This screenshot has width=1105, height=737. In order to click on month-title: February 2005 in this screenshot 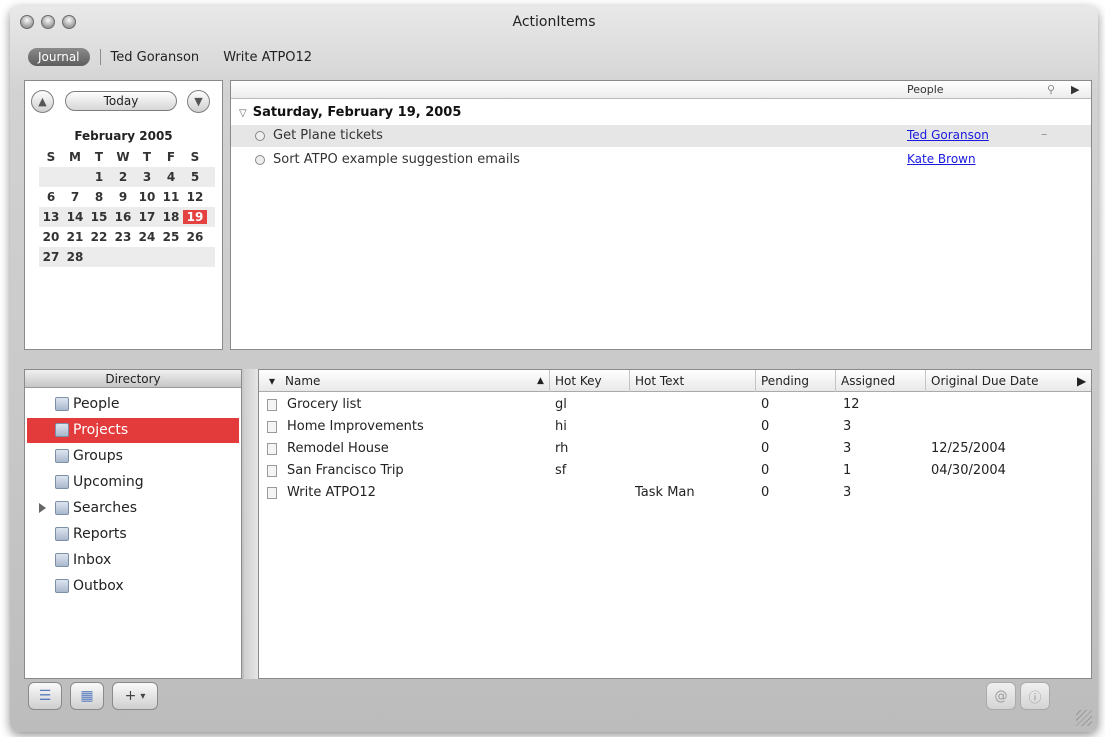, I will do `click(123, 136)`.